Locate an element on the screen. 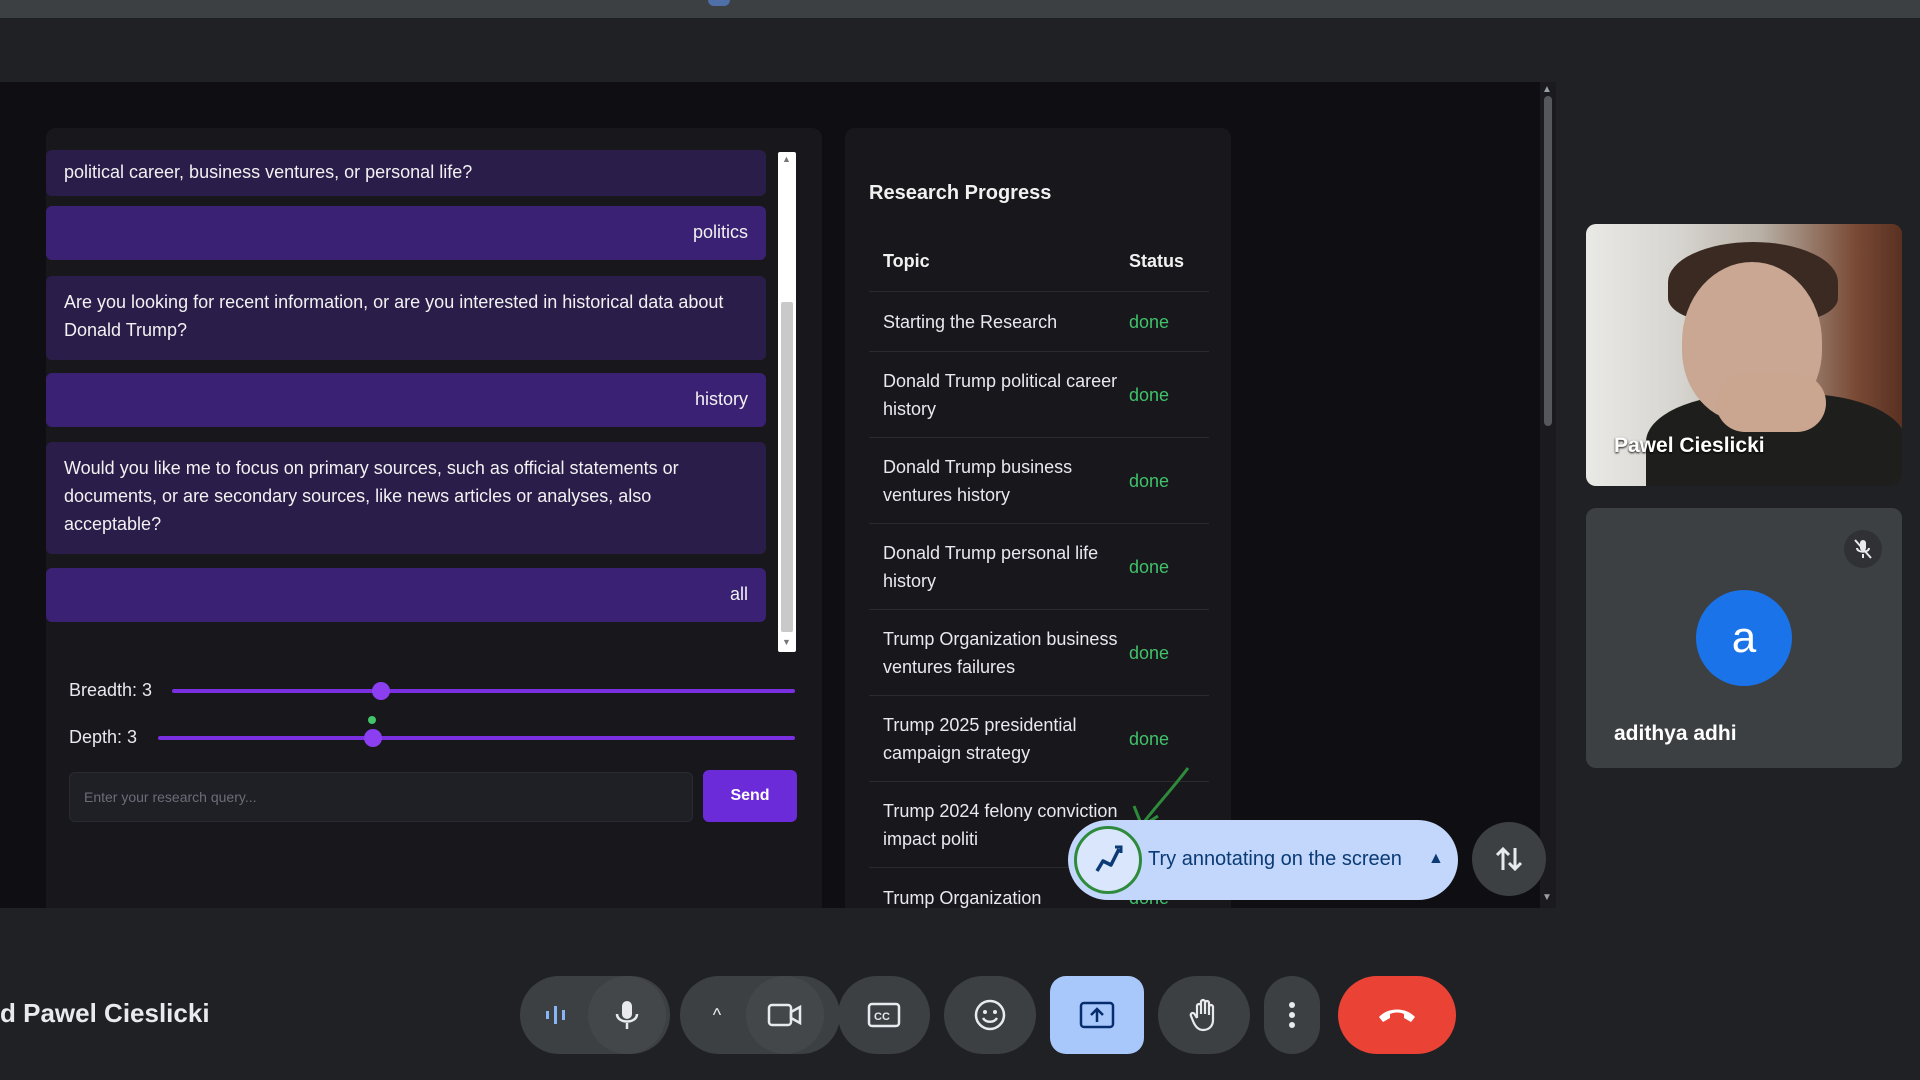 This screenshot has width=1920, height=1080. chat-message-user: all is located at coordinates (406, 595).